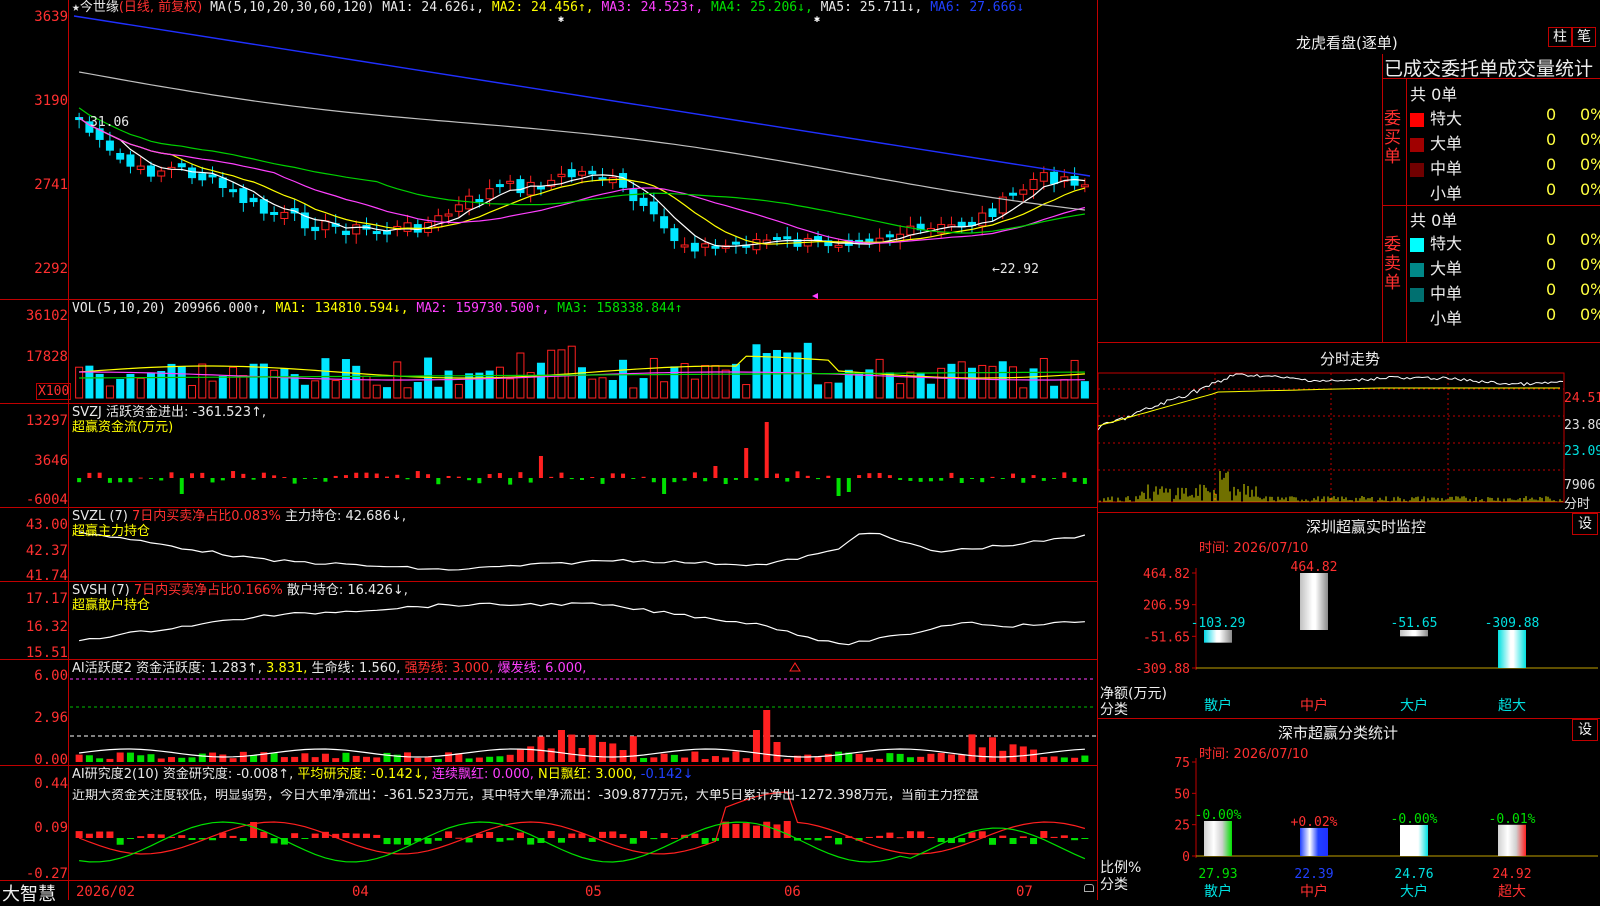  What do you see at coordinates (1182, 794) in the screenshot?
I see `sc-tick: 50` at bounding box center [1182, 794].